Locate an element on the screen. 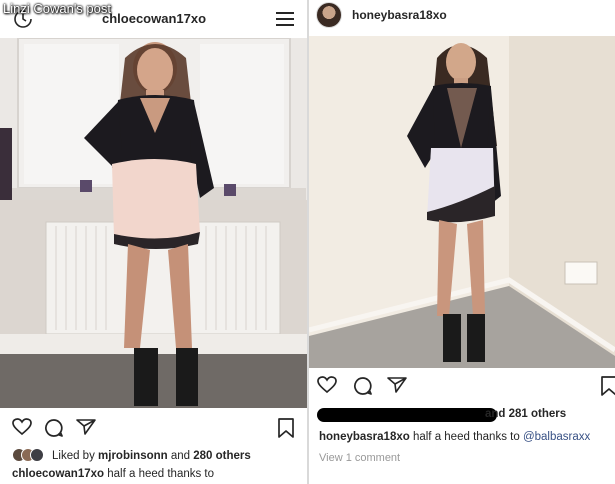 The height and width of the screenshot is (484, 615). liker-username: mjrobinsonn is located at coordinates (133, 456).